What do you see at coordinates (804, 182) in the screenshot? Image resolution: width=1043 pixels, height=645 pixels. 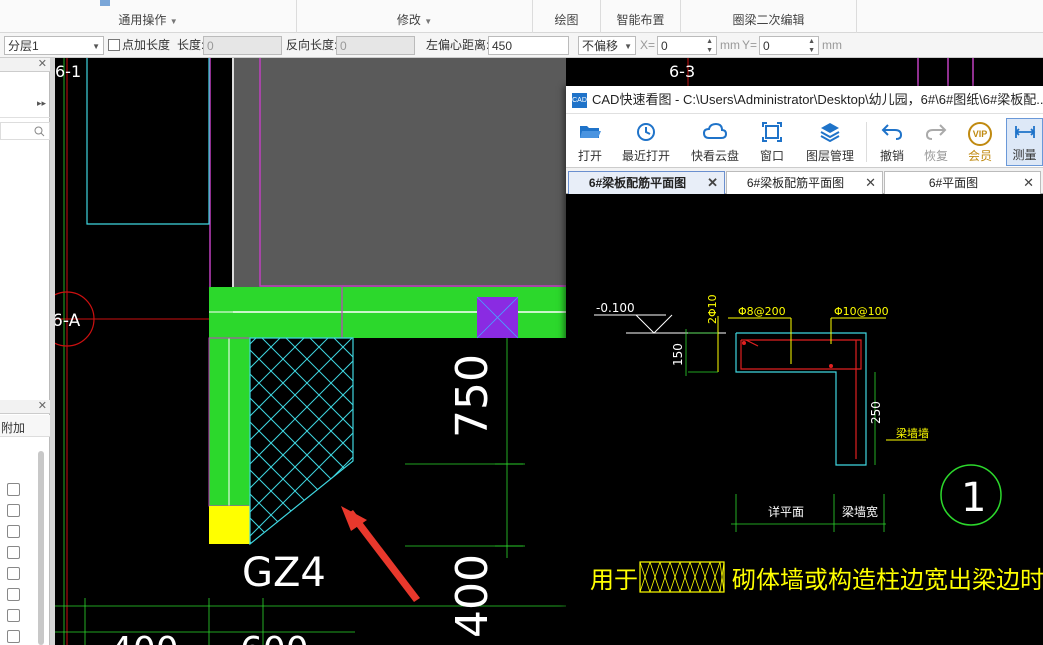 I see `tab-beam-plan-2: 6#梁板配筋平面图 ✕` at bounding box center [804, 182].